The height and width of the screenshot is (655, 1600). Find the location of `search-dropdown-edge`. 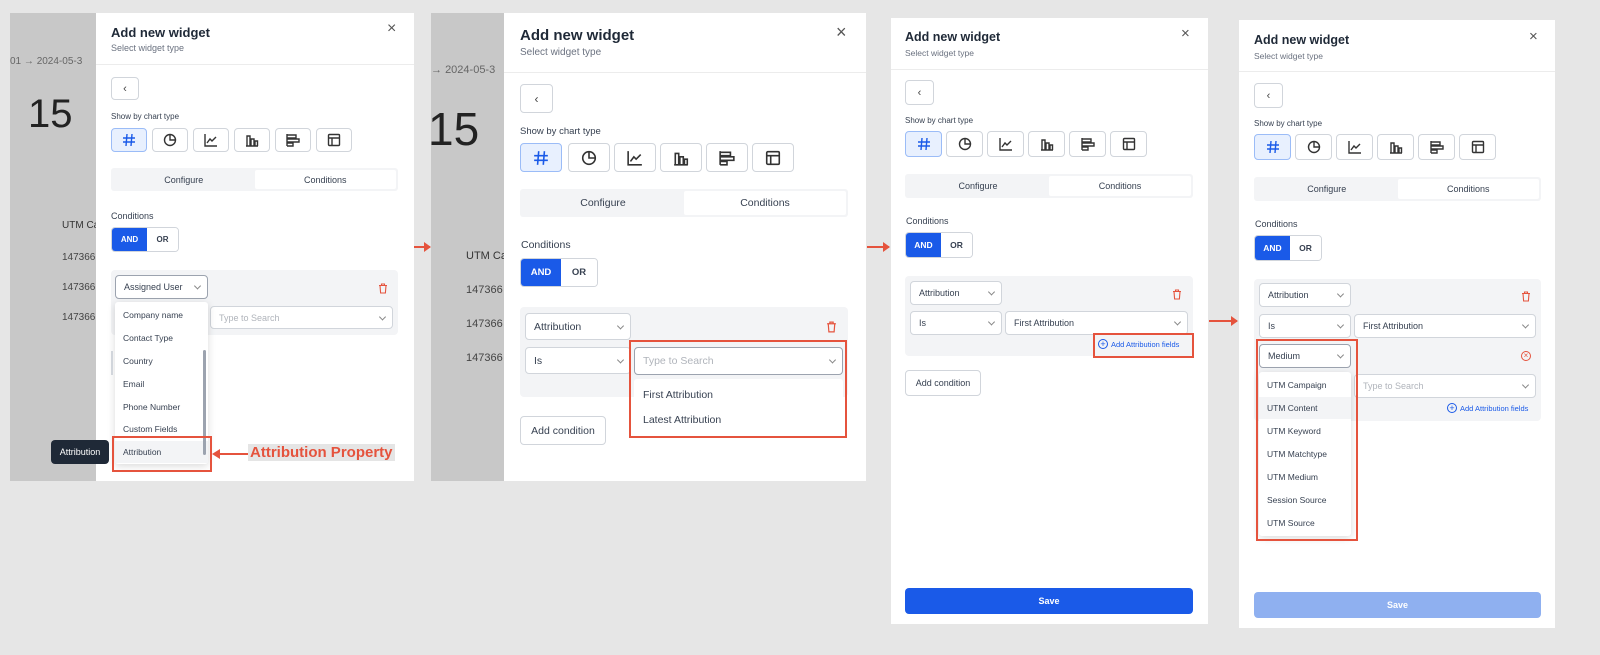

search-dropdown-edge is located at coordinates (112, 363).